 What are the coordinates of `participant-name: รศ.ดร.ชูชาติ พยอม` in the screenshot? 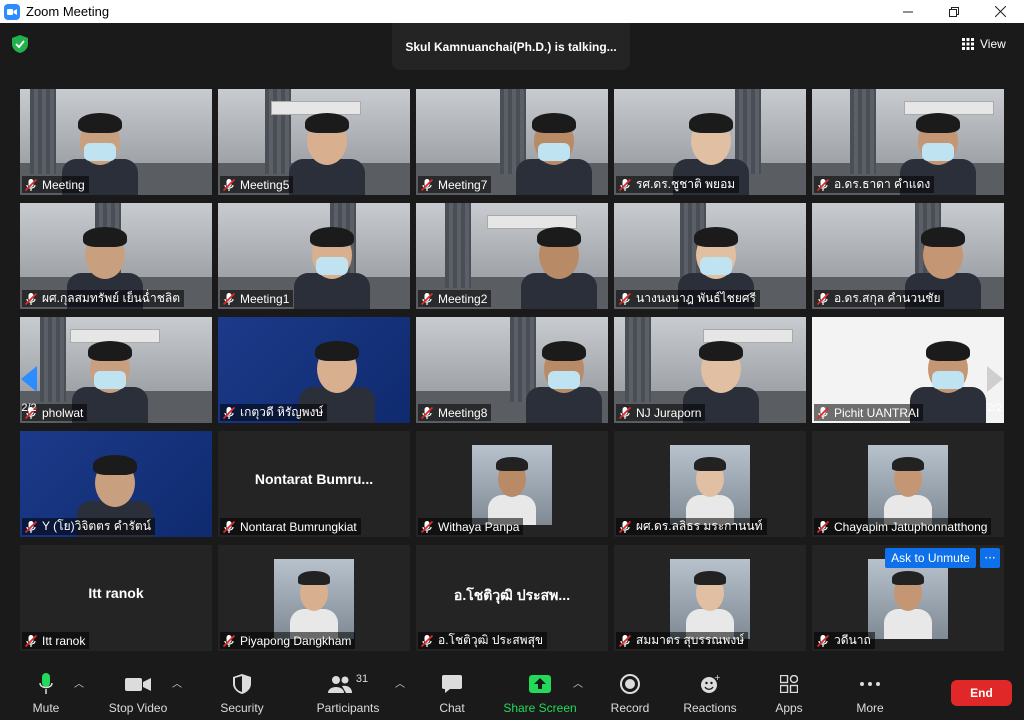 It's located at (686, 184).